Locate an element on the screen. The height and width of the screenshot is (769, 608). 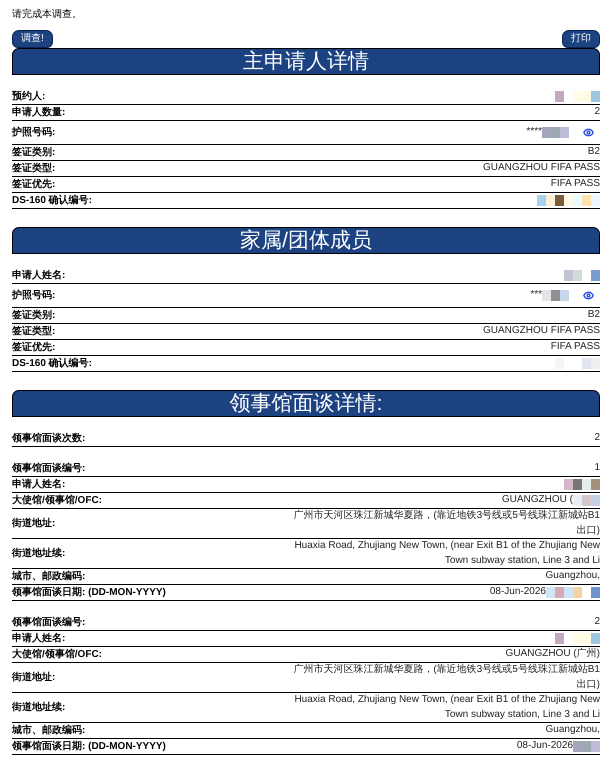
field-value: GUANGZHOU ( is located at coordinates (537, 500).